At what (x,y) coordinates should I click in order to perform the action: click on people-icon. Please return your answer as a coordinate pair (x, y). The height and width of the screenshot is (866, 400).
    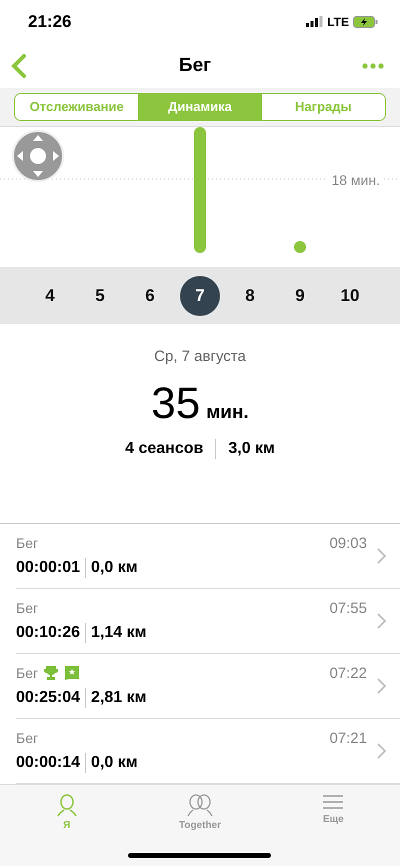
    Looking at the image, I should click on (200, 805).